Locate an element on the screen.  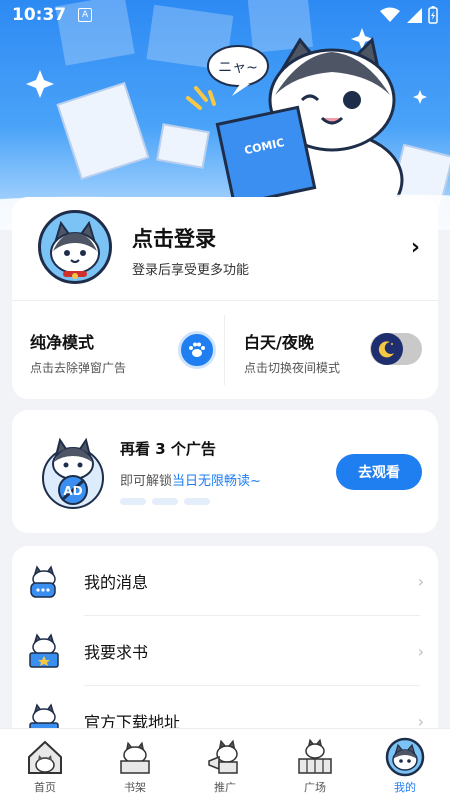
menu-item-label: 我要求书 is located at coordinates (116, 652).